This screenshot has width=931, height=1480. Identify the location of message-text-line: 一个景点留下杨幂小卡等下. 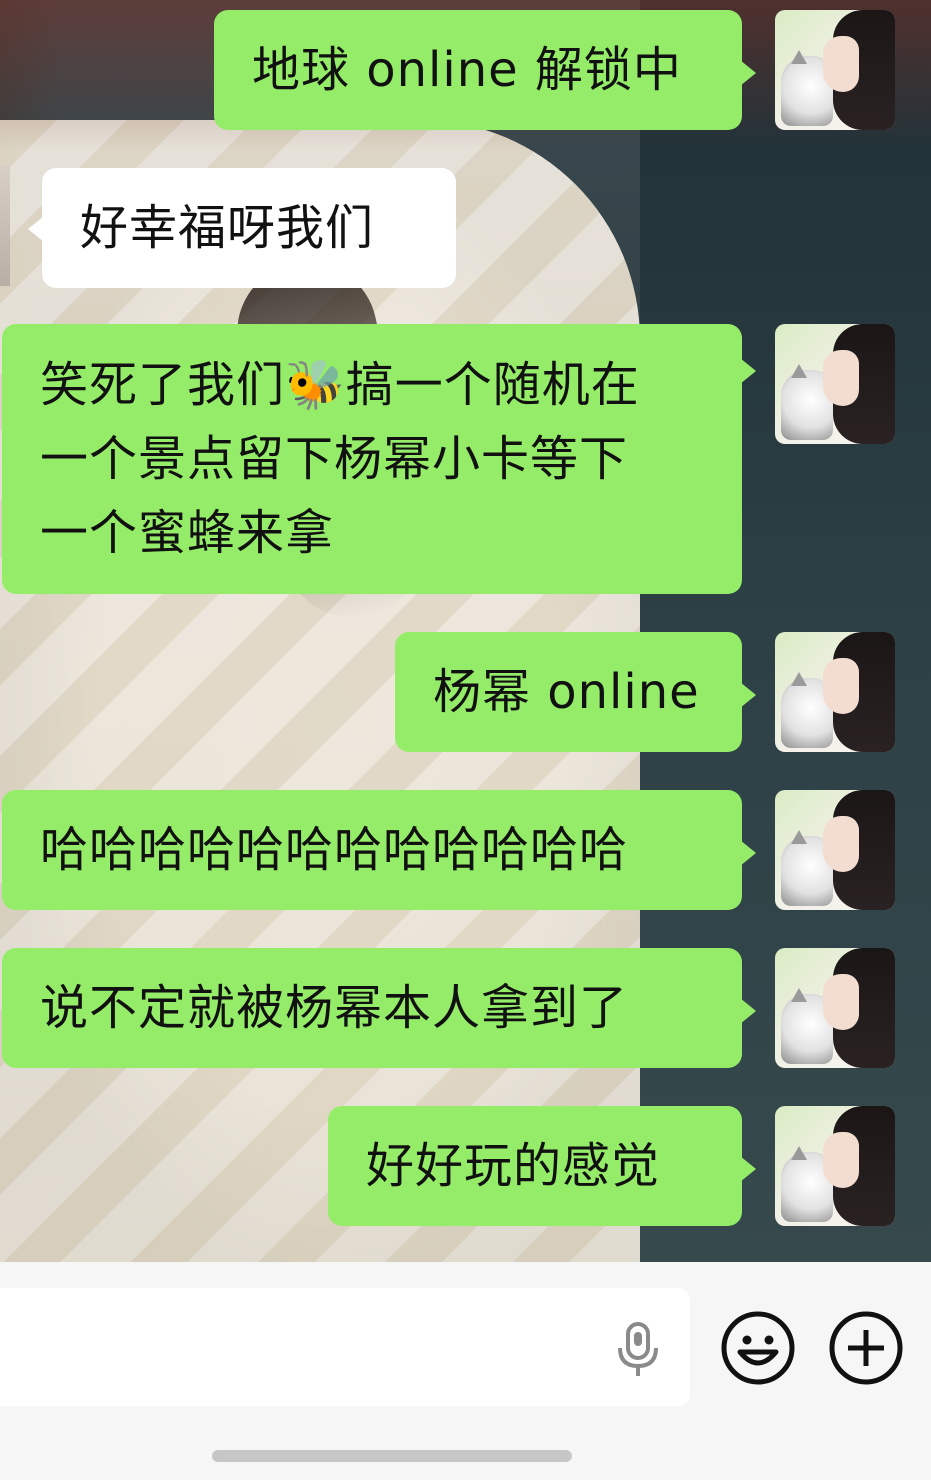
(334, 459).